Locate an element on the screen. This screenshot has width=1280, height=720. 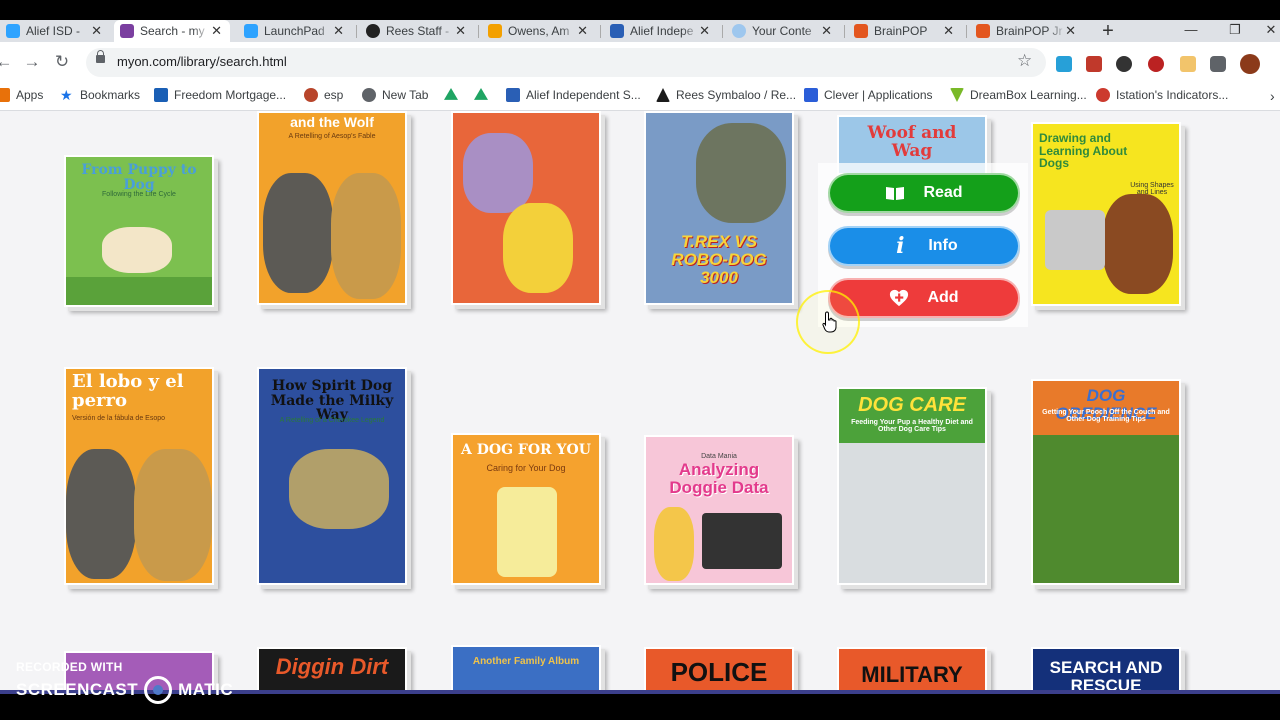
book-cover: Another Family Album is located at coordinates (526, 667).